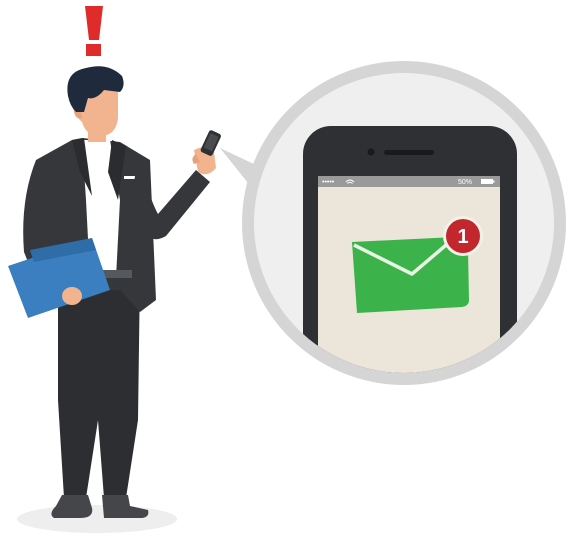  I want to click on handheld-phone, so click(210, 143).